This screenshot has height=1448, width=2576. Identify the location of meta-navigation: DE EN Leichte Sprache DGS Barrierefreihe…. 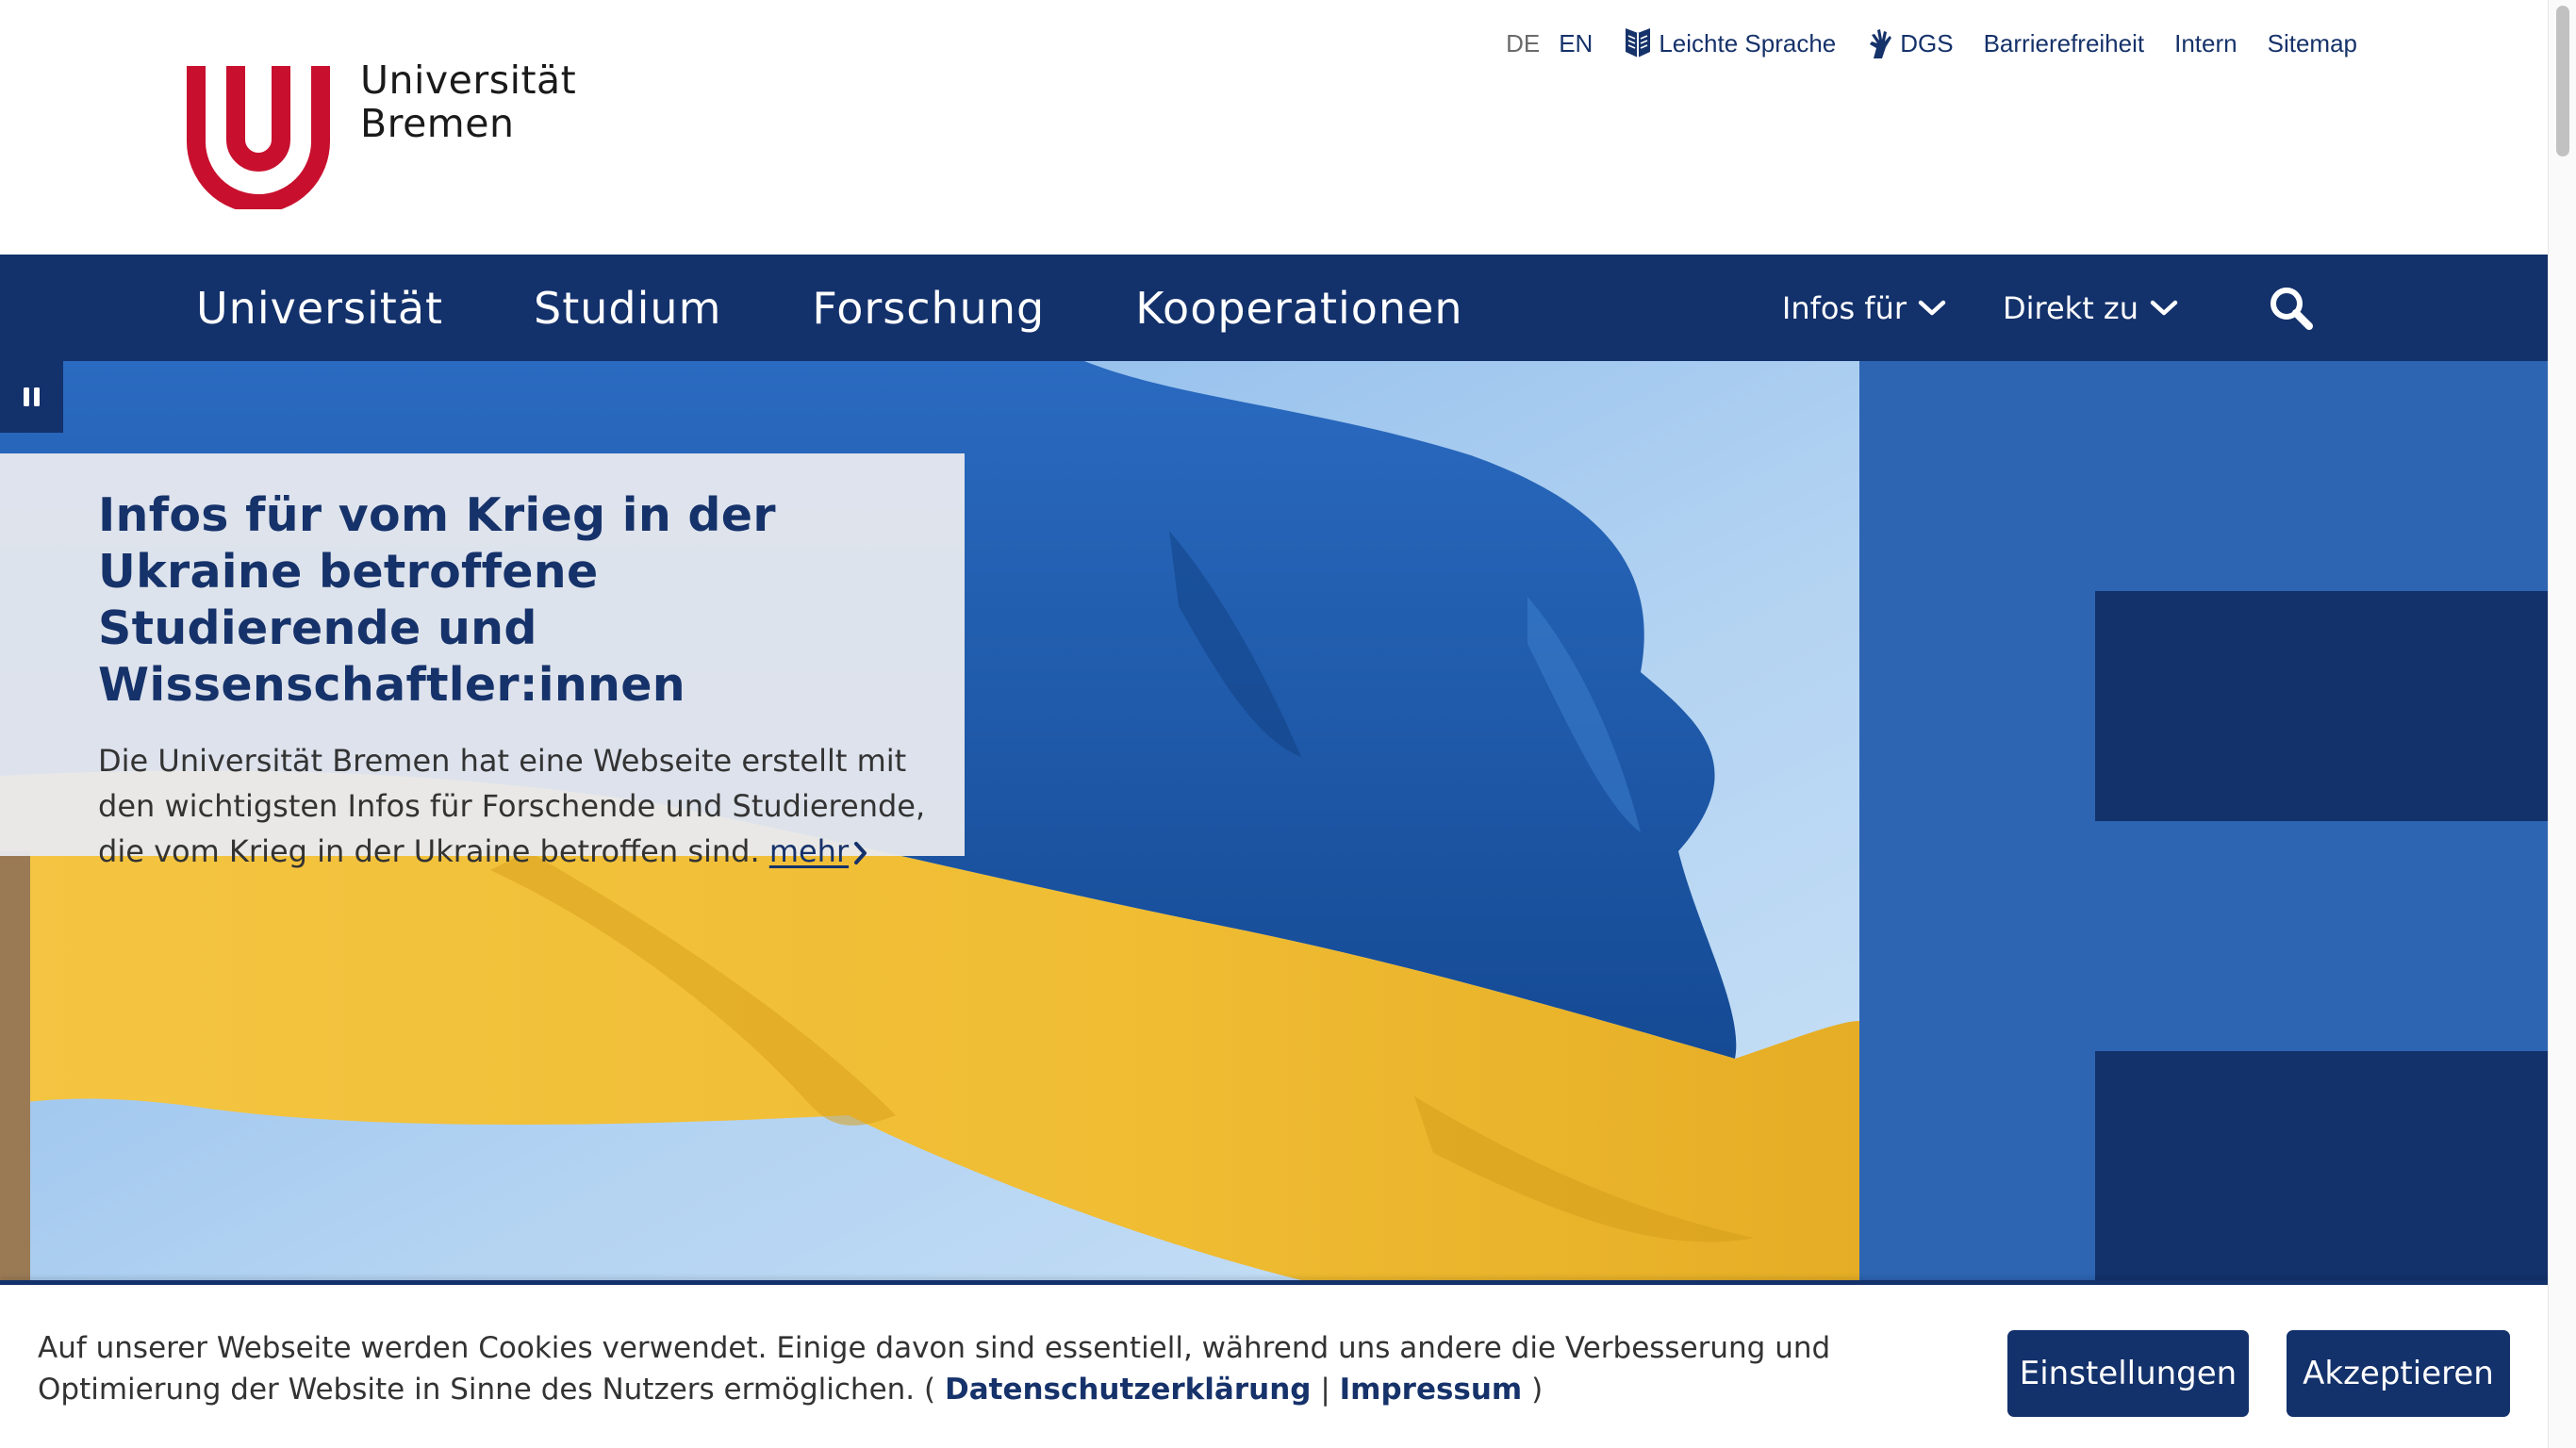
(1931, 43).